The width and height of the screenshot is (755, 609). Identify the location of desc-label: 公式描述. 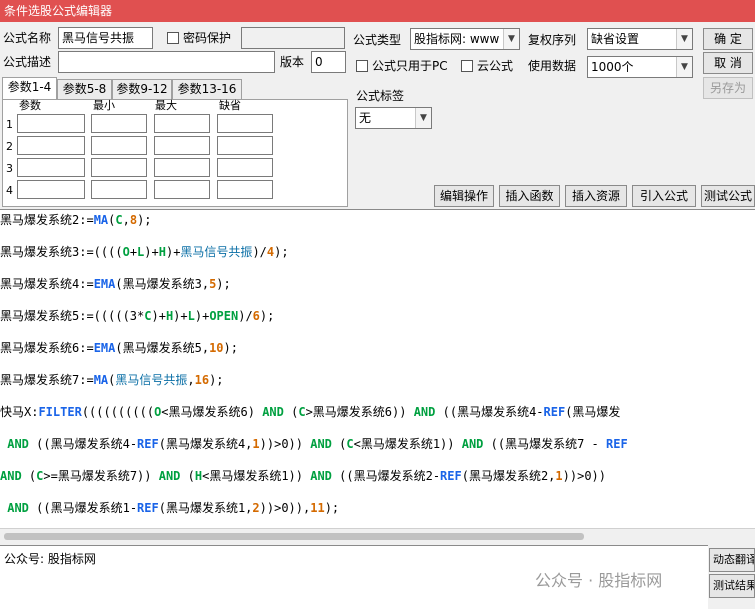
(27, 62).